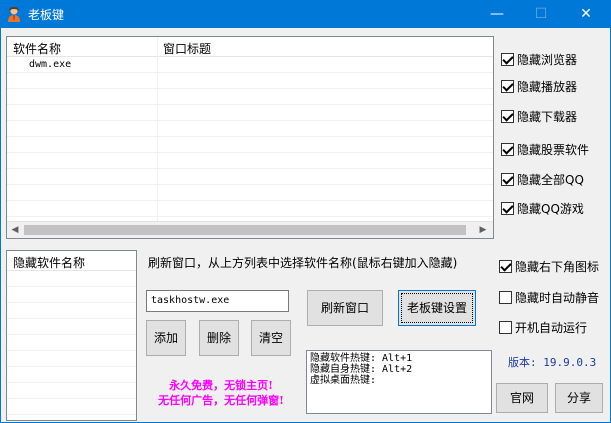 The width and height of the screenshot is (611, 423). I want to click on maximize-button: ☐, so click(541, 14).